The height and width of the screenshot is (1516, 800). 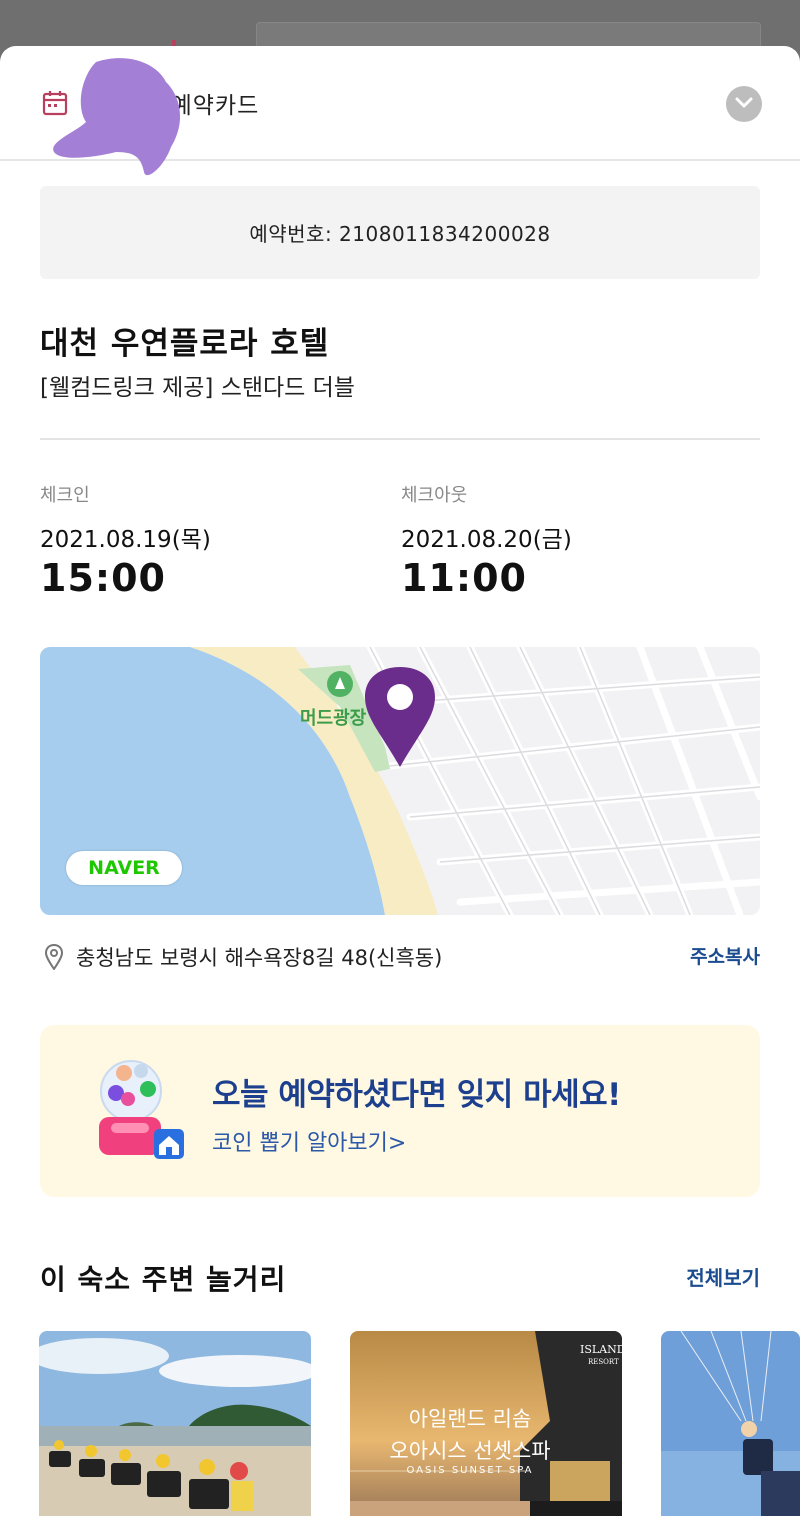 I want to click on booking-number-box: 예약번호: 2108011834200028, so click(x=400, y=232).